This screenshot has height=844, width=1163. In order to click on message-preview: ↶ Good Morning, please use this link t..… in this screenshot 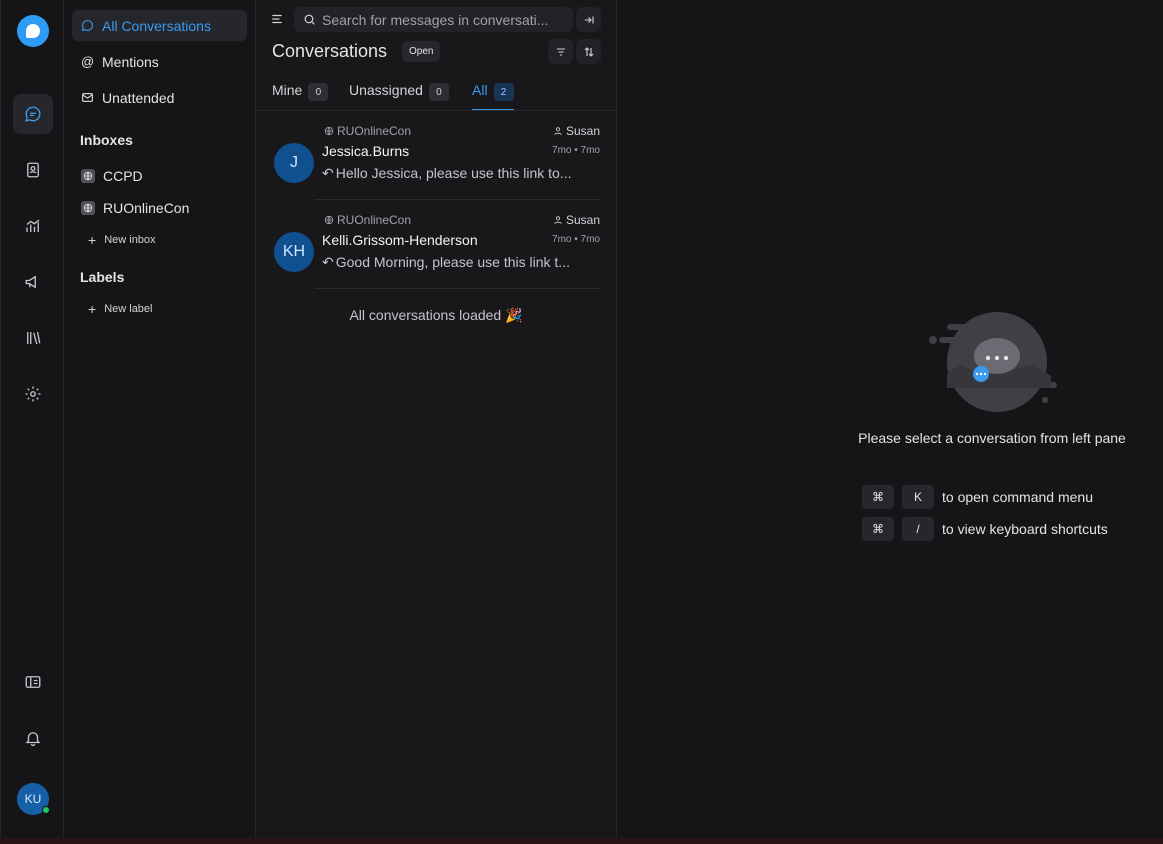, I will do `click(457, 262)`.